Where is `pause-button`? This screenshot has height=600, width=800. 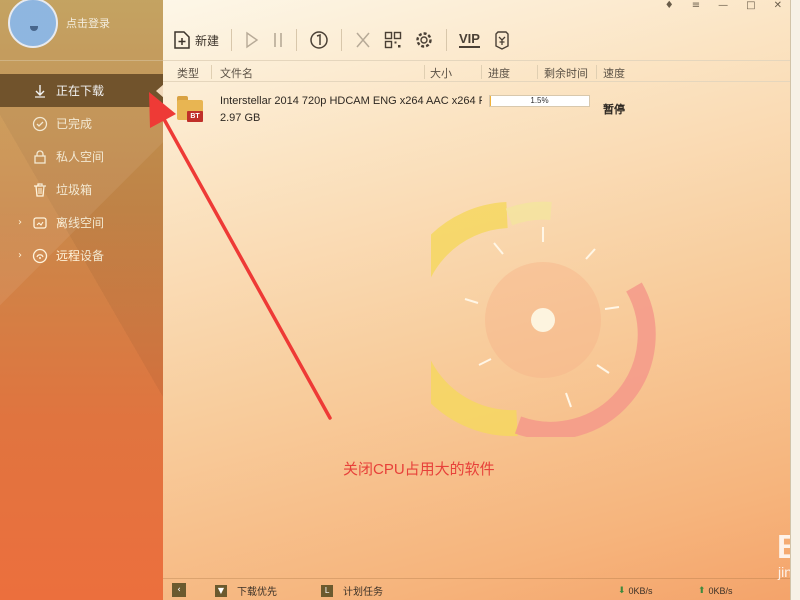
pause-button is located at coordinates (278, 40).